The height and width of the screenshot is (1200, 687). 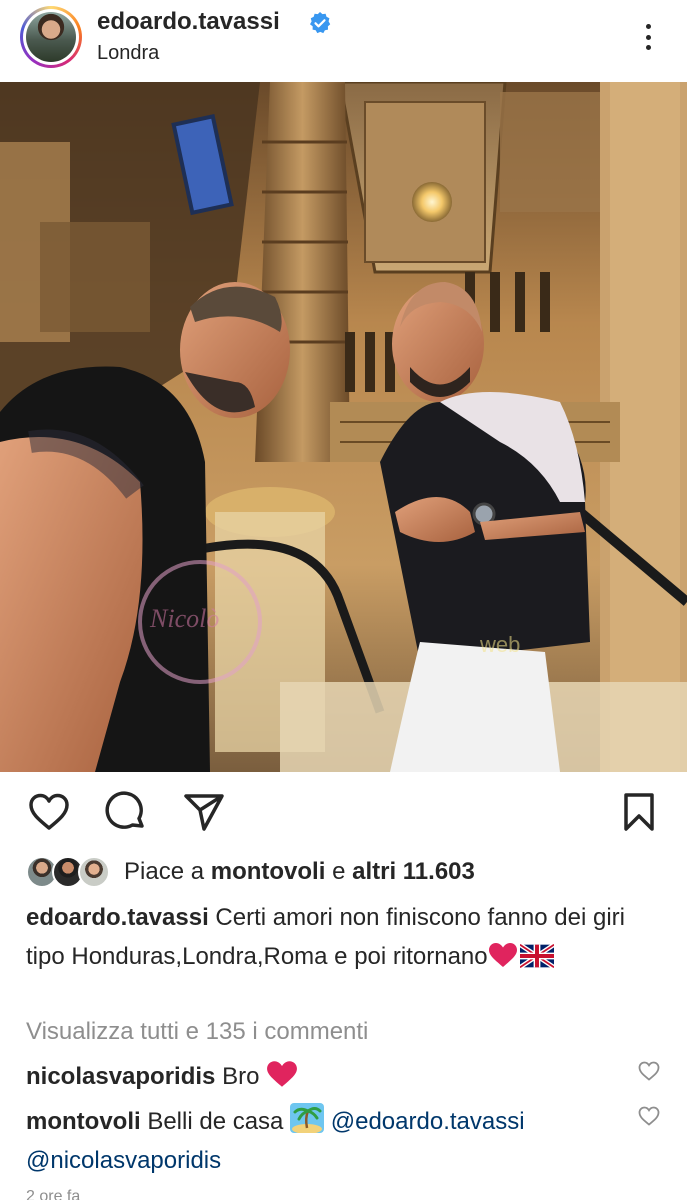 What do you see at coordinates (120, 1076) in the screenshot?
I see `comment-username: nicolasvaporidis` at bounding box center [120, 1076].